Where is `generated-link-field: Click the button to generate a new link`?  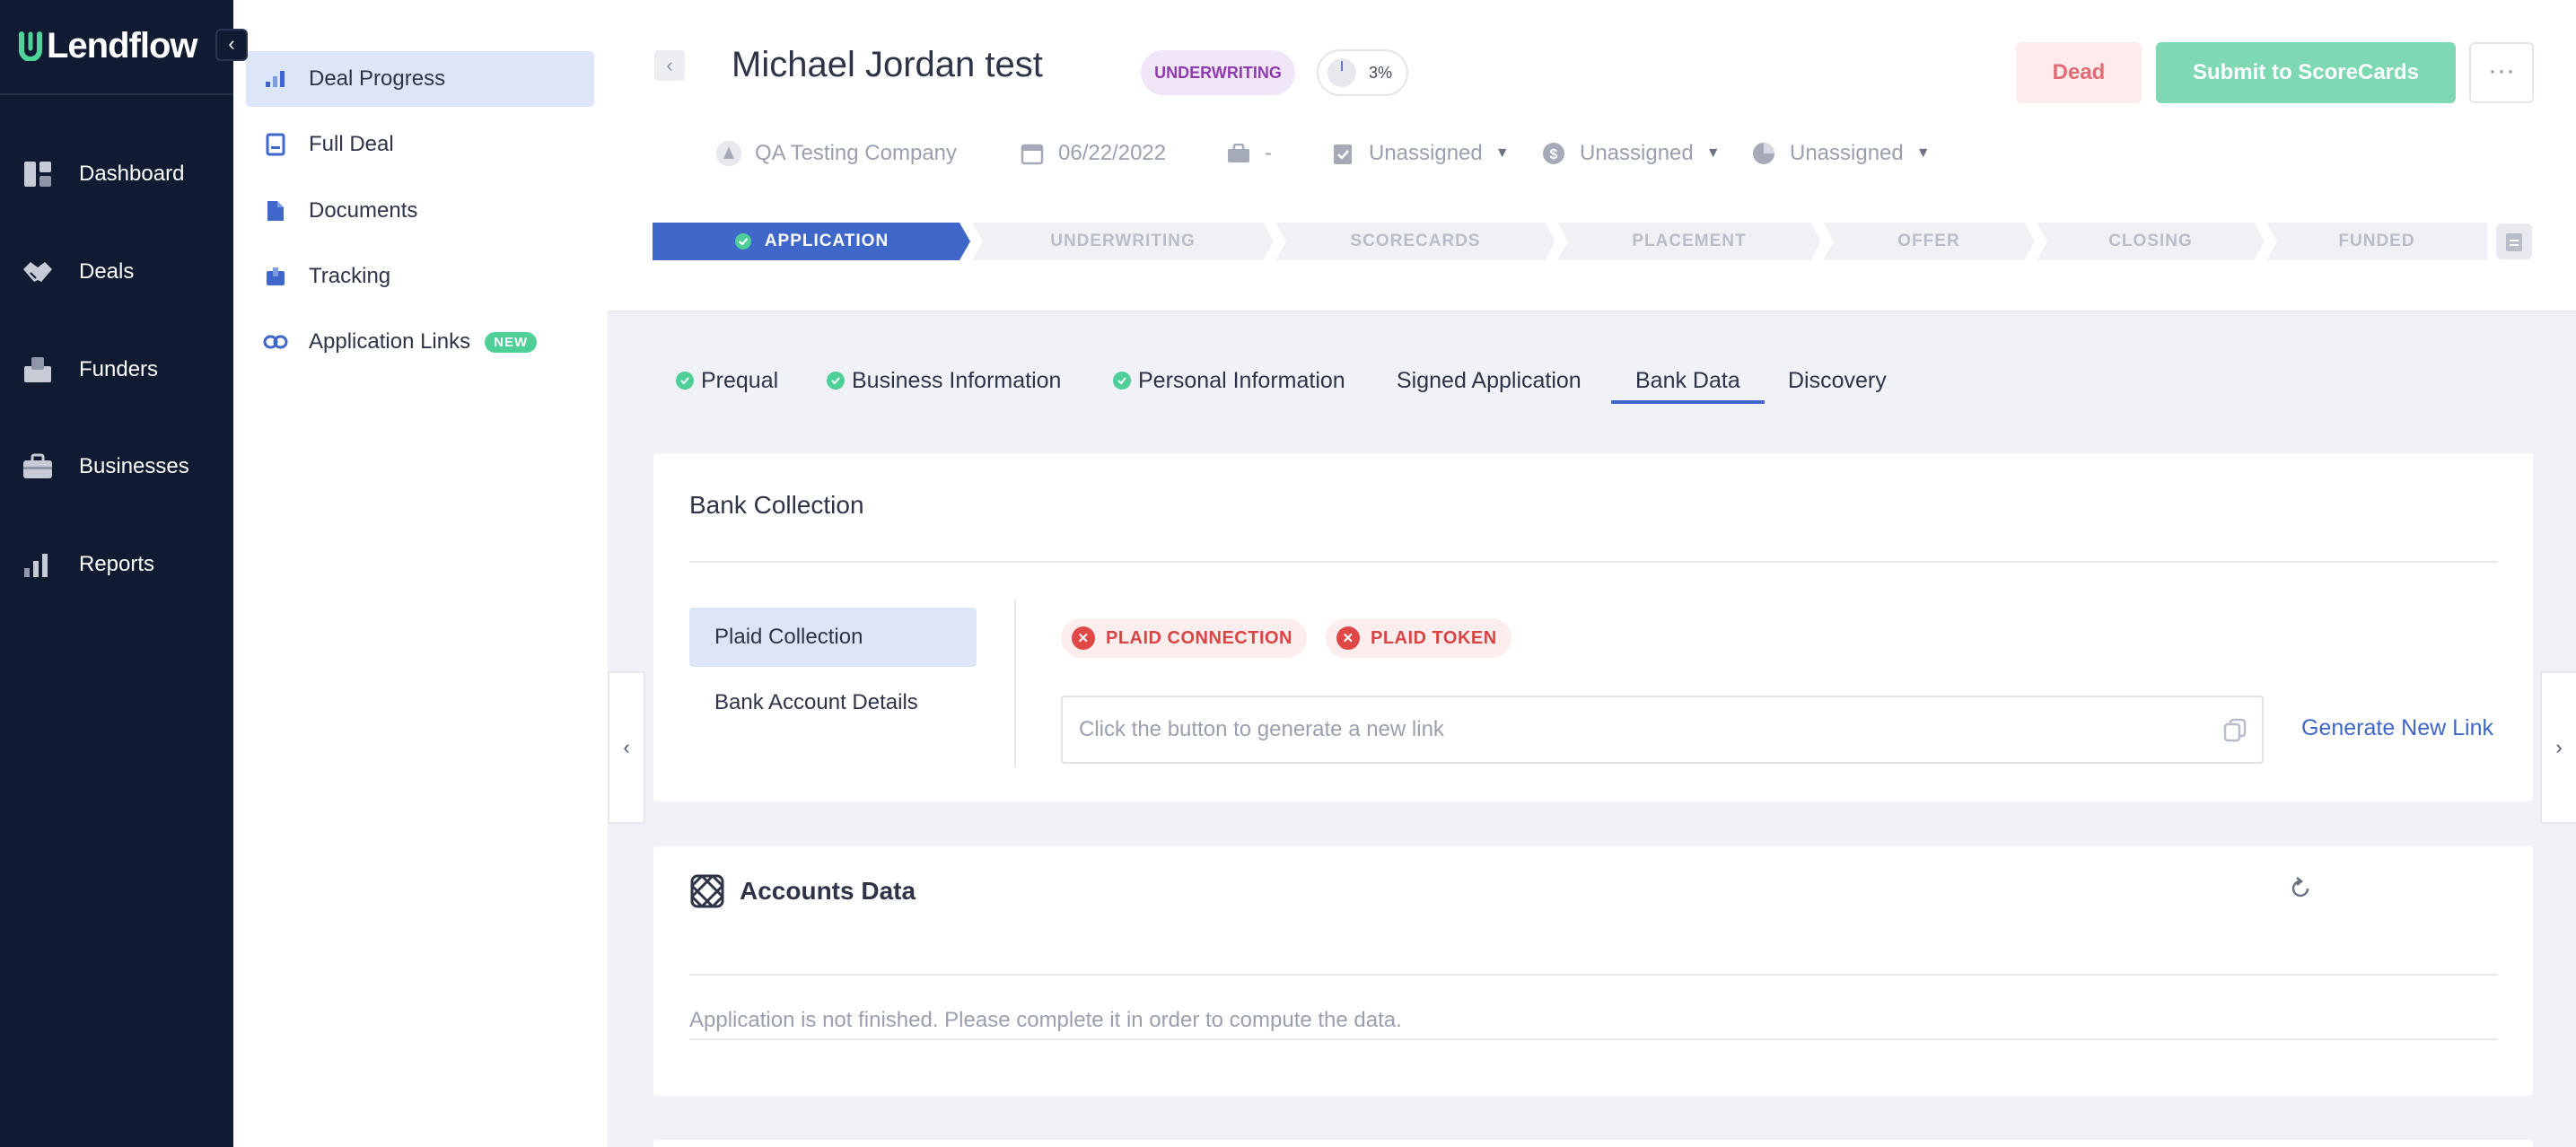 generated-link-field: Click the button to generate a new link is located at coordinates (1662, 730).